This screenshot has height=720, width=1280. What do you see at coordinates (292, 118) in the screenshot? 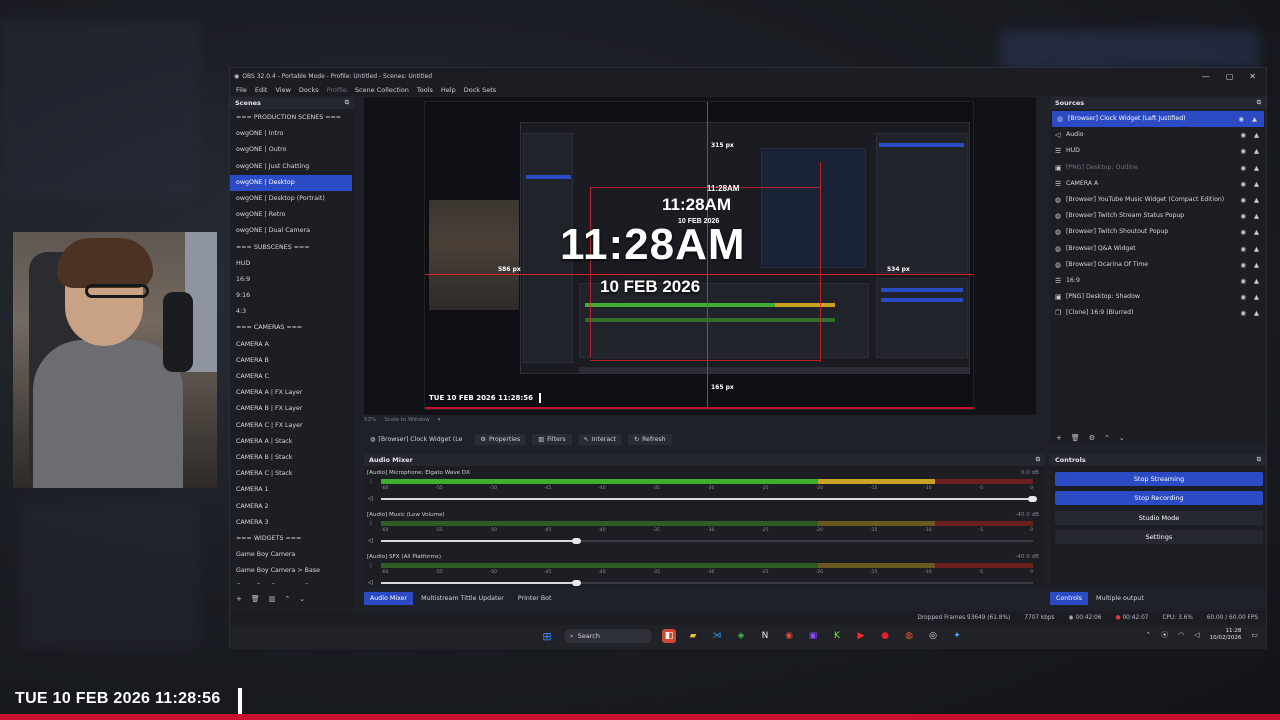
I see `scene-item: === PRODUCTION SCENES ===` at bounding box center [292, 118].